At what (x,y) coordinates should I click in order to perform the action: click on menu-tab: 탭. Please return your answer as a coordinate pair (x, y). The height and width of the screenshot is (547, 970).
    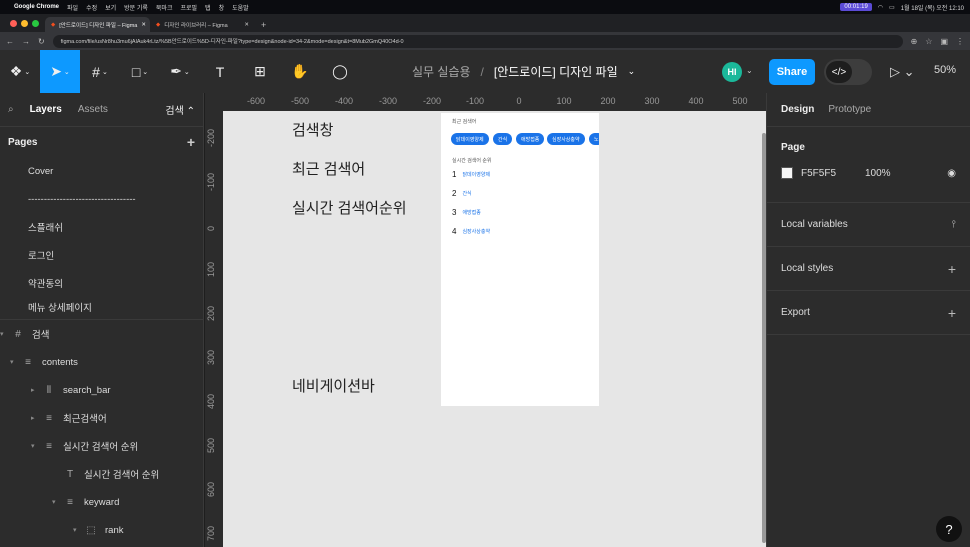
    Looking at the image, I should click on (208, 7).